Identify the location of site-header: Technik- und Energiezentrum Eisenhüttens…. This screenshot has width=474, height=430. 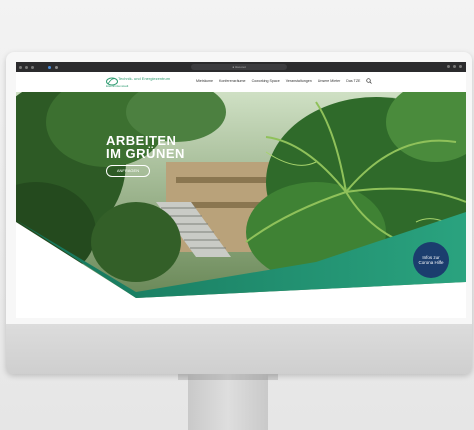
(241, 82).